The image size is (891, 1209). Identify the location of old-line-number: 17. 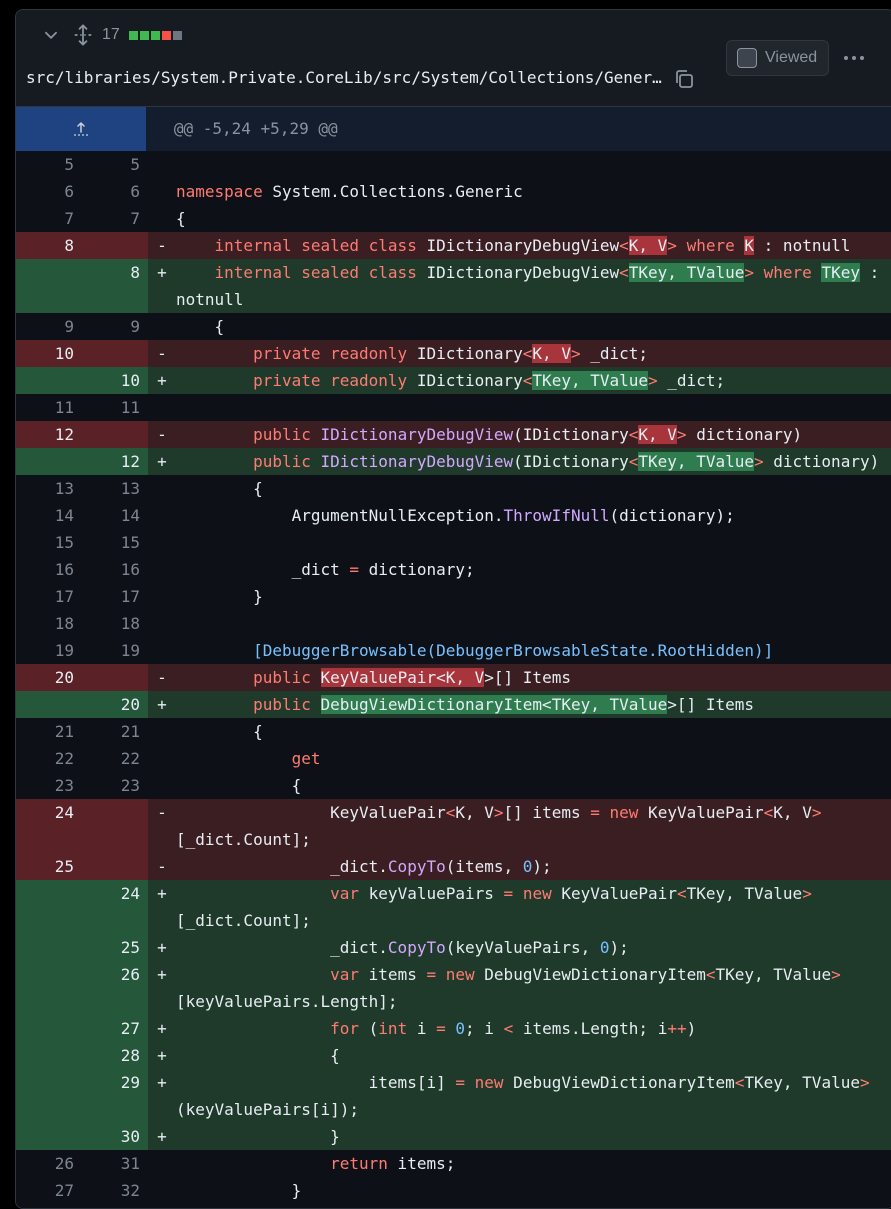
(49, 596).